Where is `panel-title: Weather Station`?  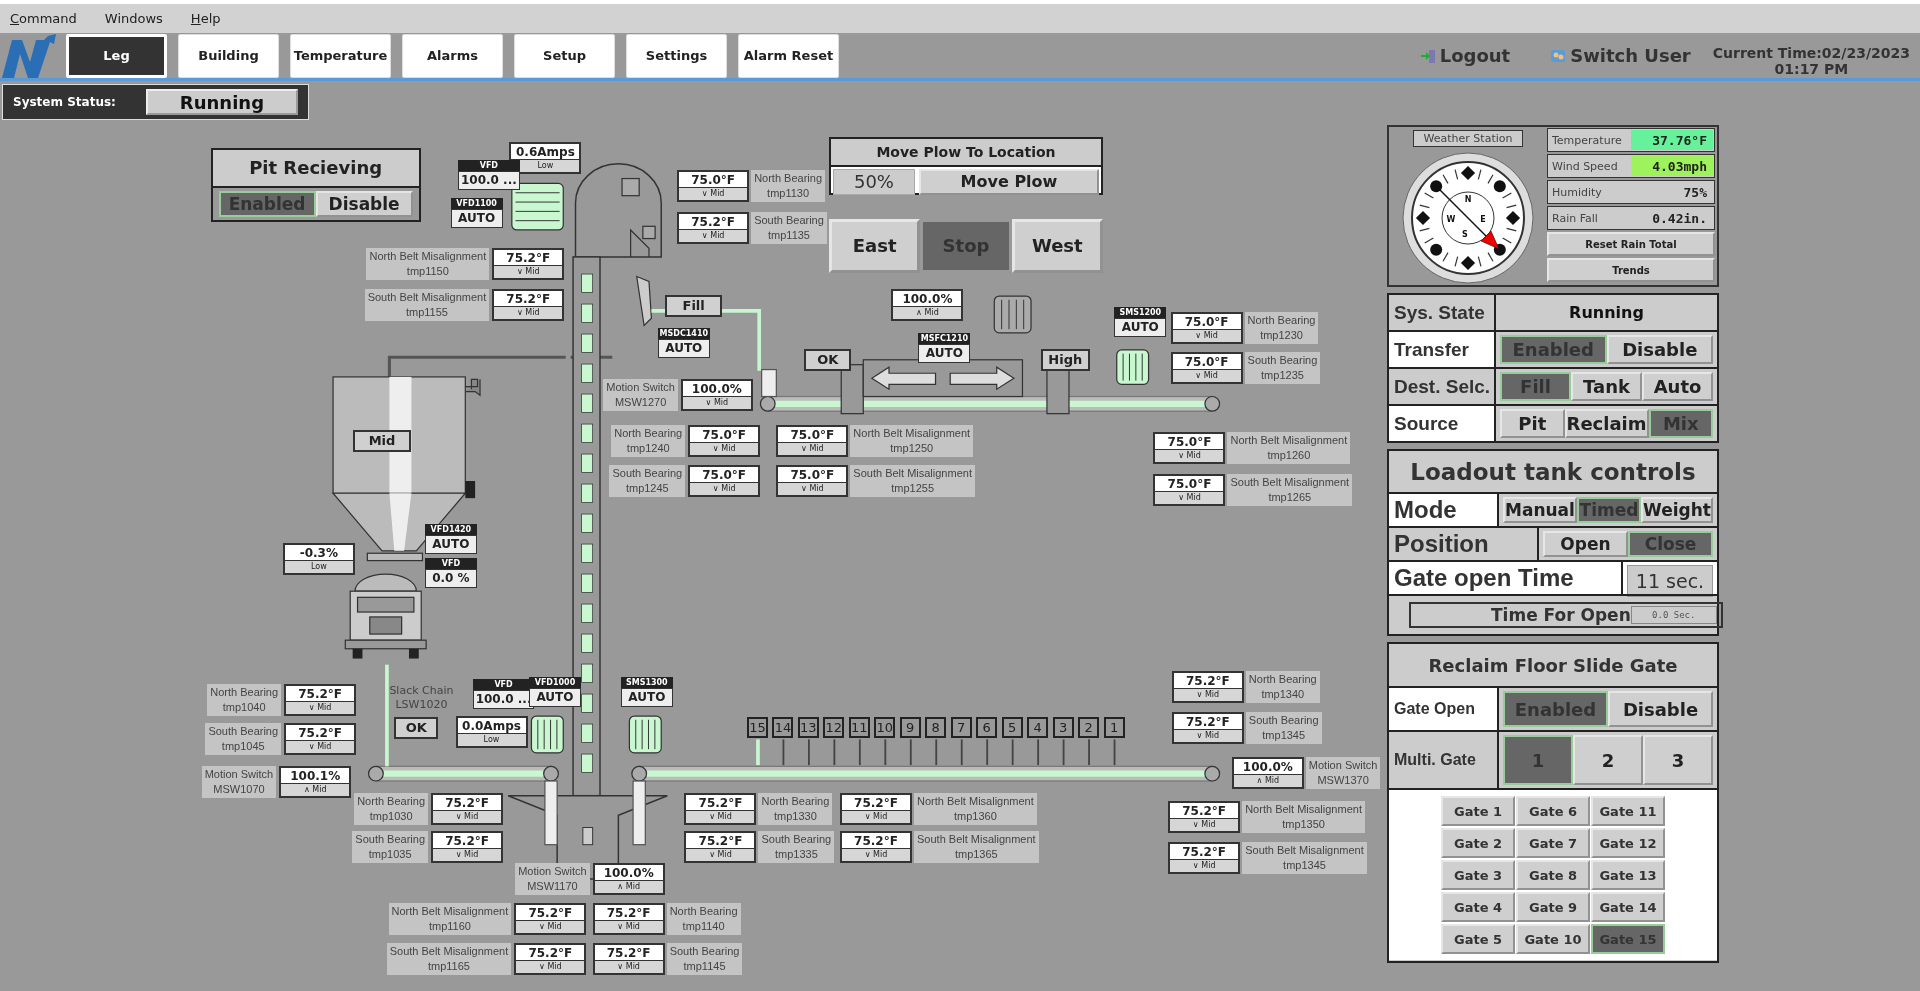
panel-title: Weather Station is located at coordinates (1468, 138).